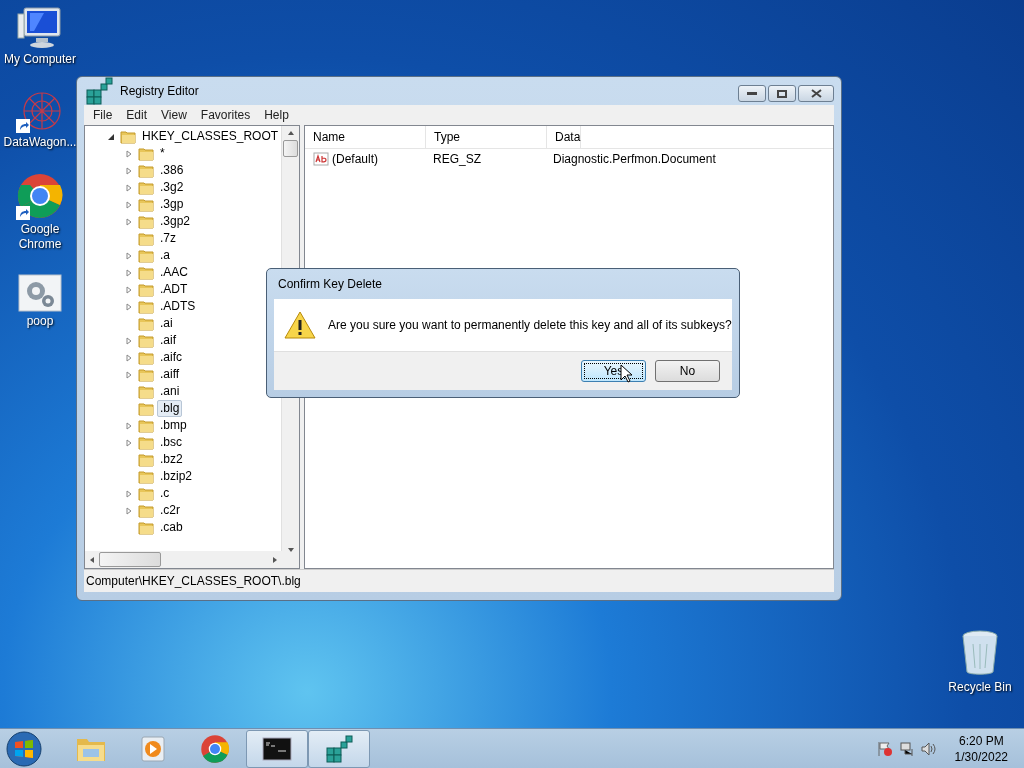  I want to click on table-cell: Diagnostic.Perfmon.Document, so click(634, 159).